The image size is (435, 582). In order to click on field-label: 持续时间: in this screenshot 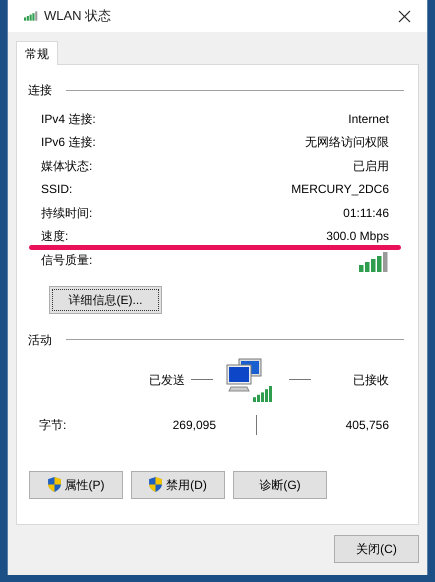, I will do `click(66, 213)`.